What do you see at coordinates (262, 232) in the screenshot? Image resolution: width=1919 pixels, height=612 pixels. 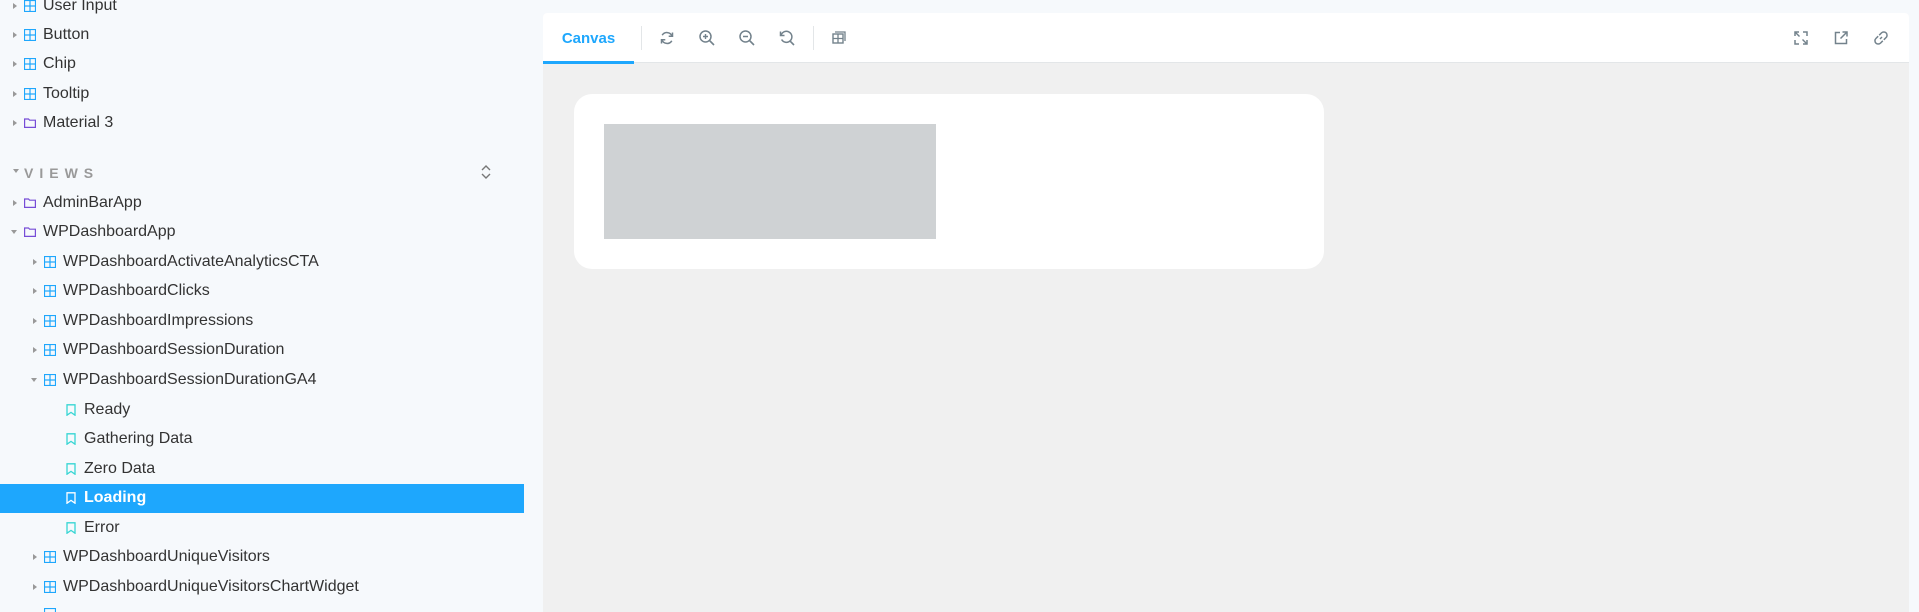 I see `tree-item-wpdashboardapp: WPDashboardApp` at bounding box center [262, 232].